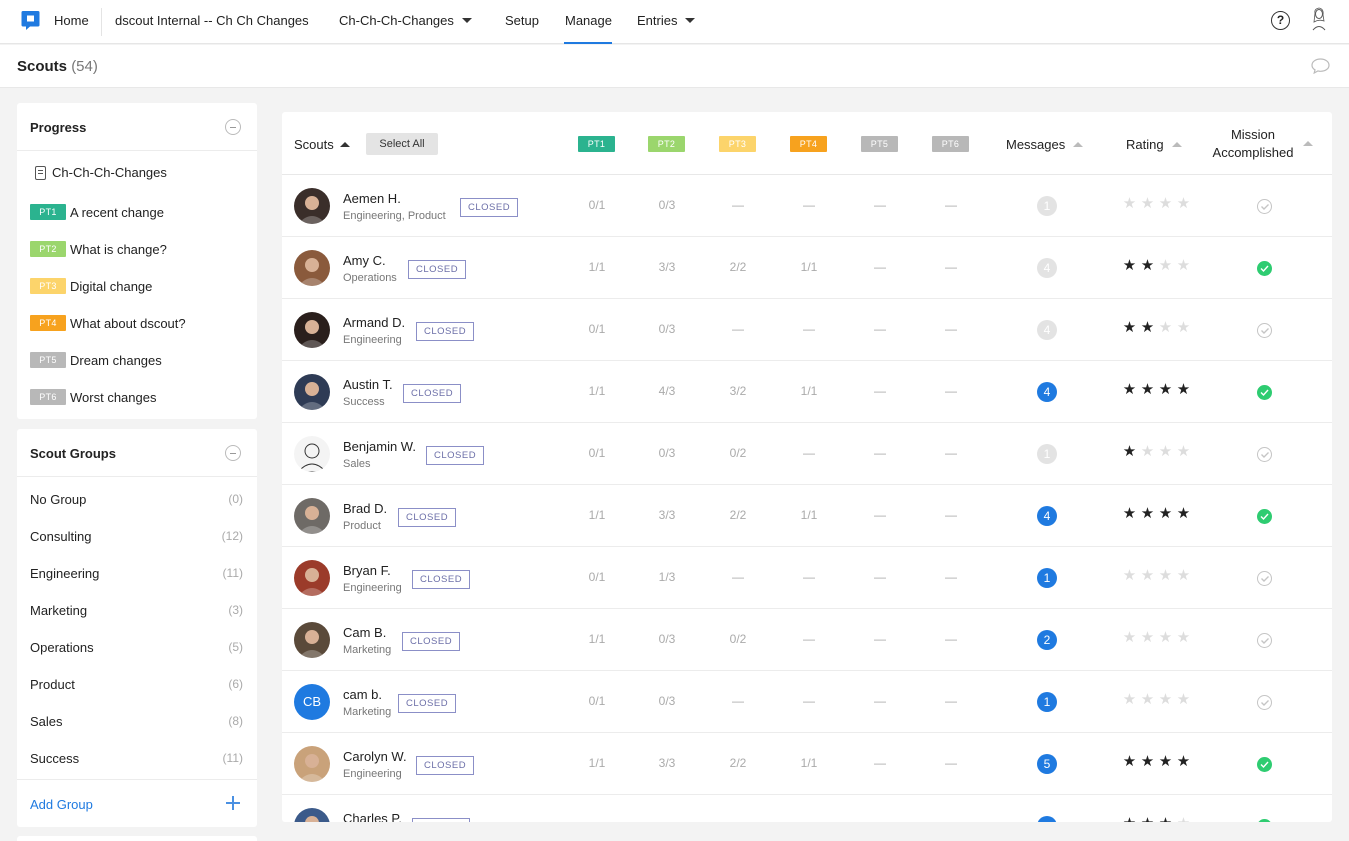 The height and width of the screenshot is (841, 1349). Describe the element at coordinates (950, 144) in the screenshot. I see `col-part-header: PT6` at that location.